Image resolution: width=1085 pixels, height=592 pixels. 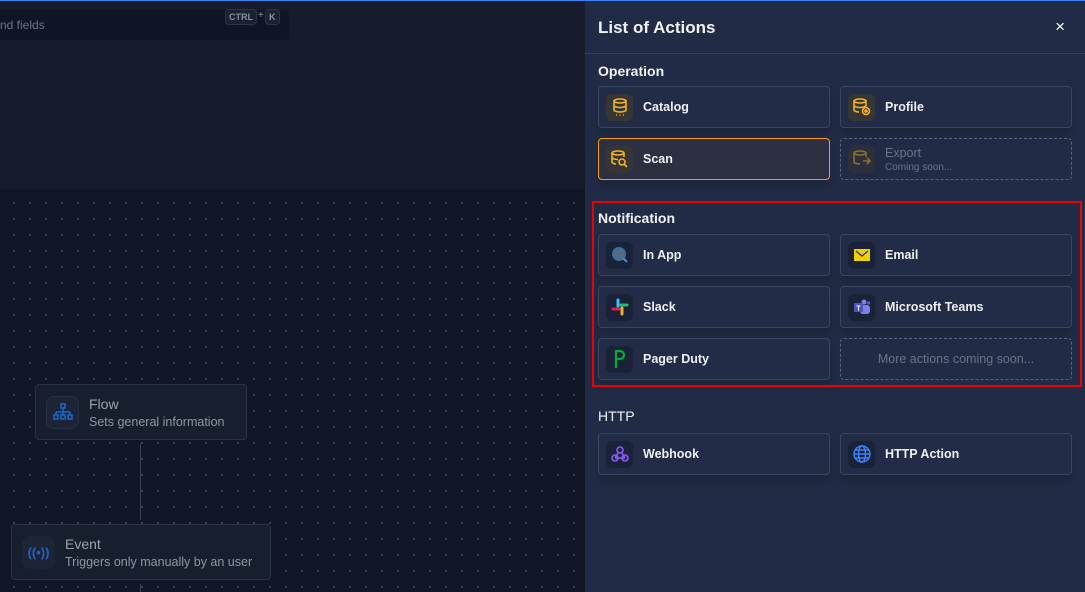 I want to click on section-http: HTTP, so click(x=616, y=416).